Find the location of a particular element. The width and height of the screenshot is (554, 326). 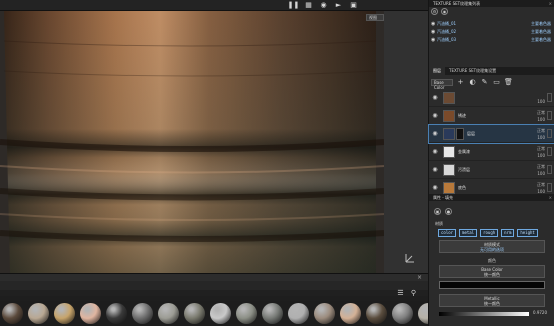

layer-name: 层层 is located at coordinates (471, 133).